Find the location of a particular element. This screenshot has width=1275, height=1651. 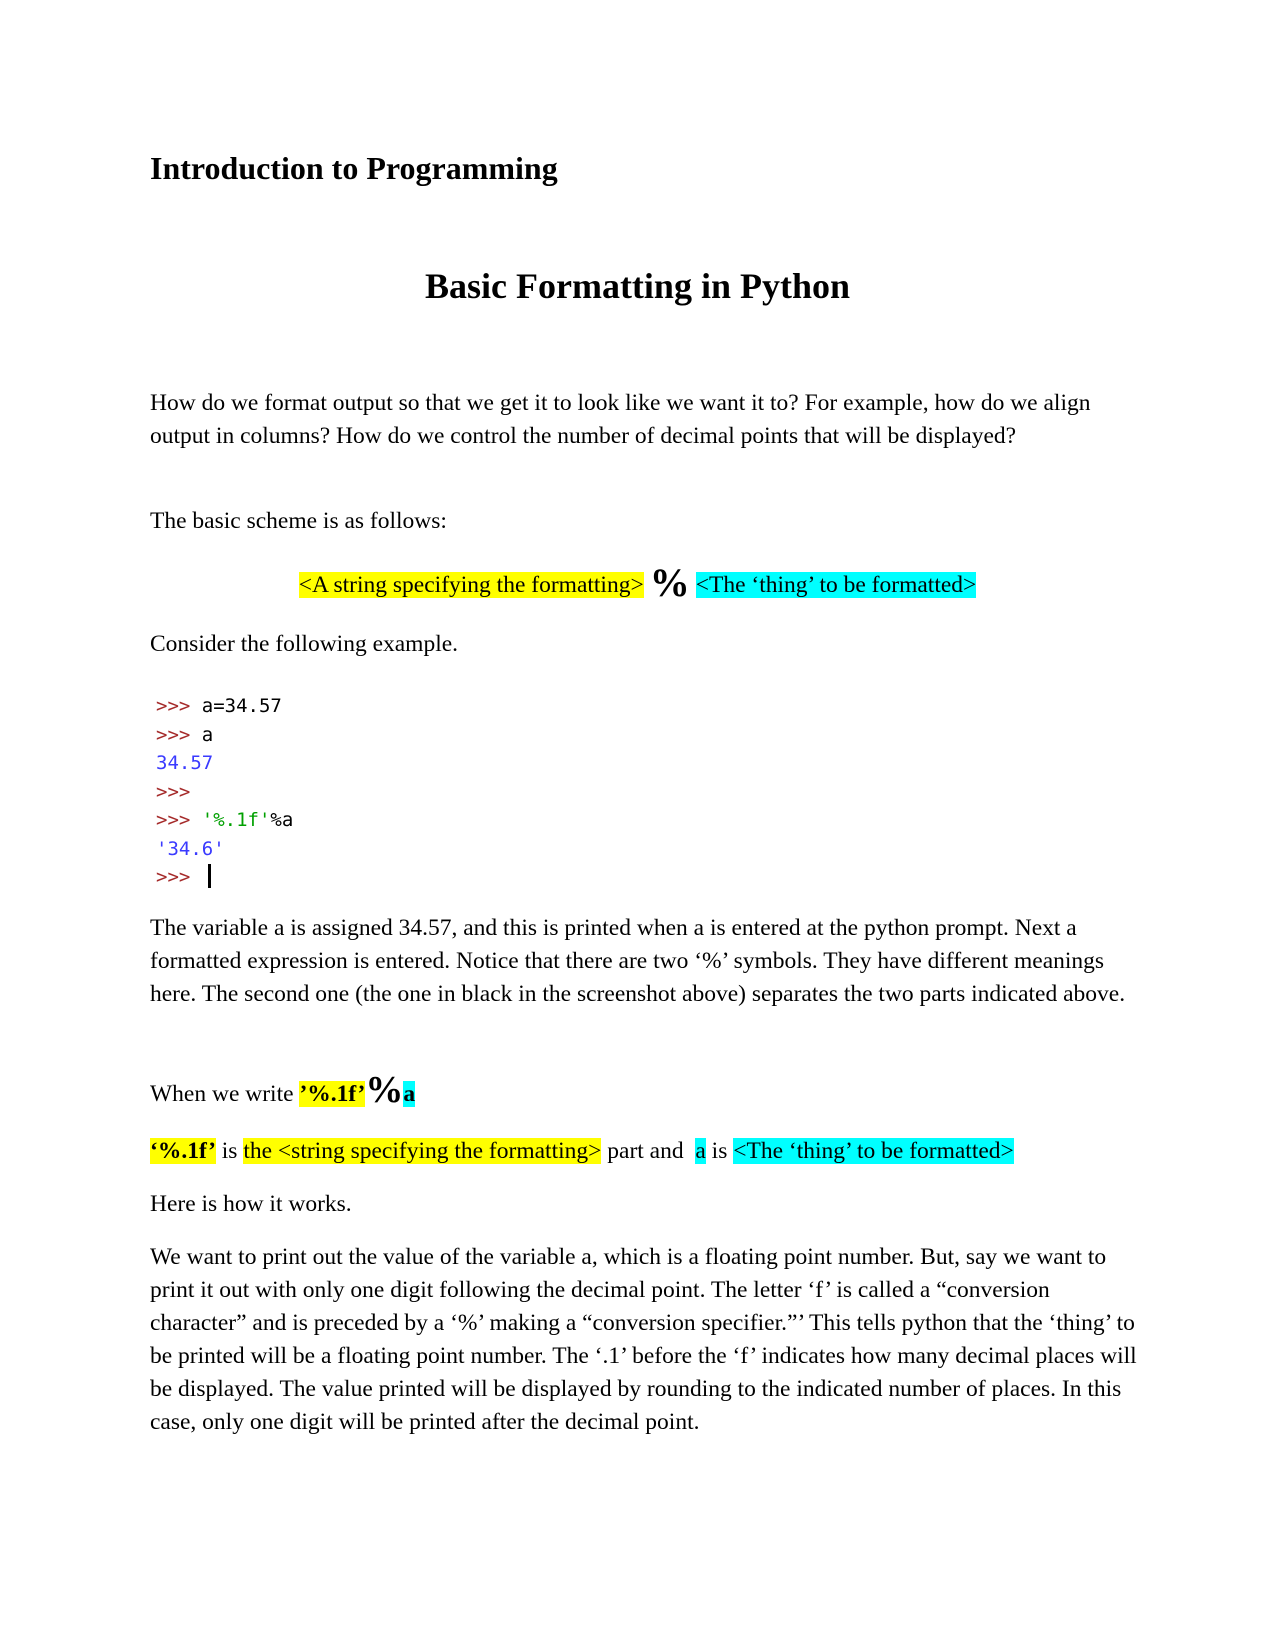

page-heading: Basic Formatting in Python is located at coordinates (637, 286).